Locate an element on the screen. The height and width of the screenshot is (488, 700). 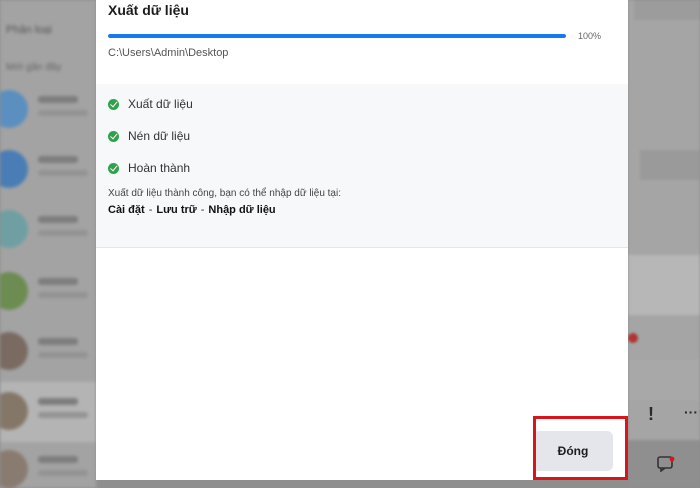
export-progress-bar is located at coordinates (337, 36).